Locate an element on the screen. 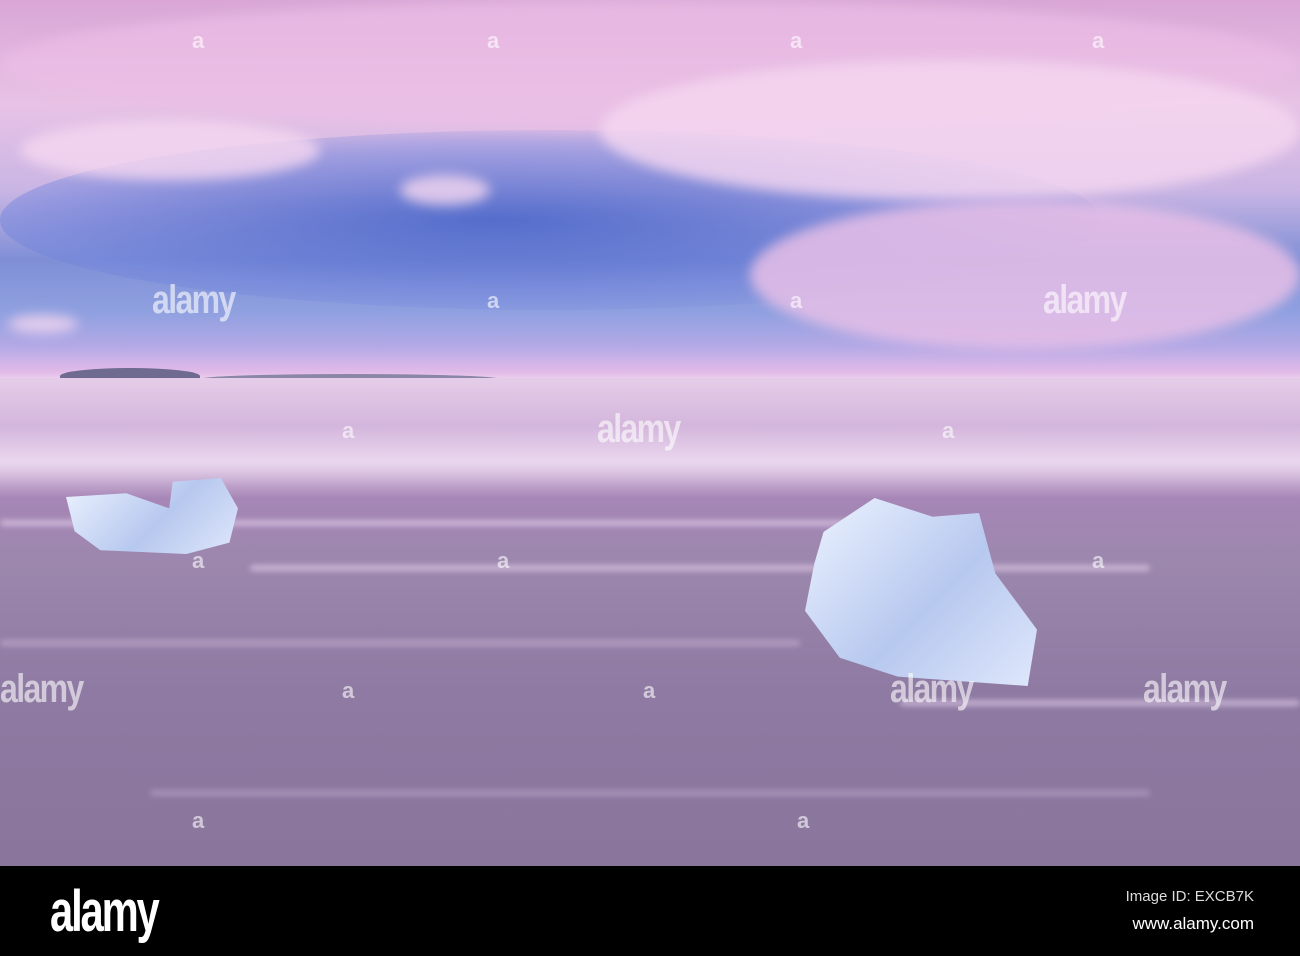  alamy-logo: alamy is located at coordinates (105, 911).